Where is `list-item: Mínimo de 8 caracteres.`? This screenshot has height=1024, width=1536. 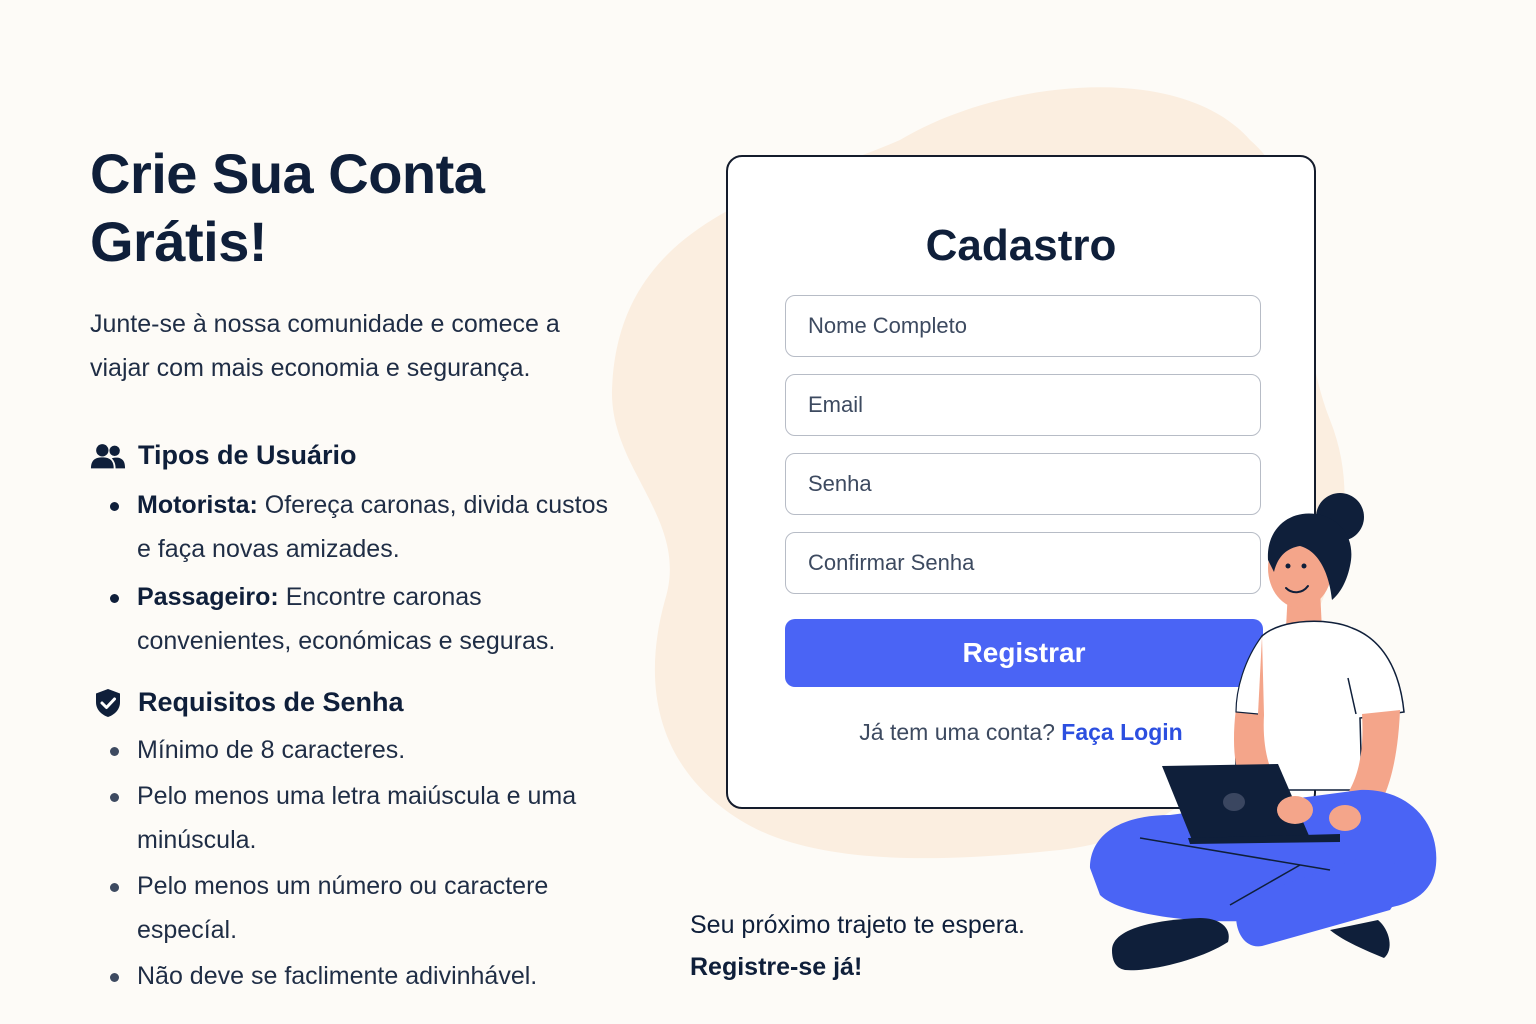
list-item: Mínimo de 8 caracteres. is located at coordinates (365, 750).